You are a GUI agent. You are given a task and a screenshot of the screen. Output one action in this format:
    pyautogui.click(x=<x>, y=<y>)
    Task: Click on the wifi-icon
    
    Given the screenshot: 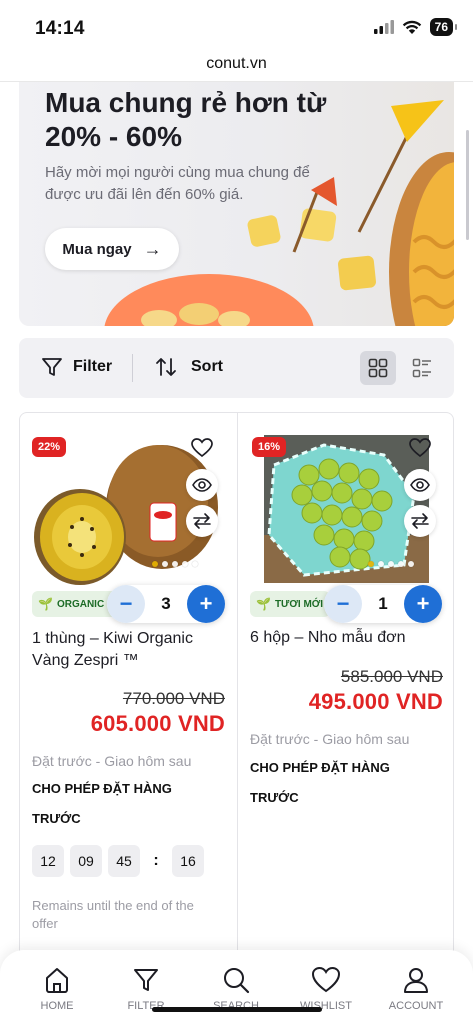 What is the action you would take?
    pyautogui.click(x=411, y=27)
    